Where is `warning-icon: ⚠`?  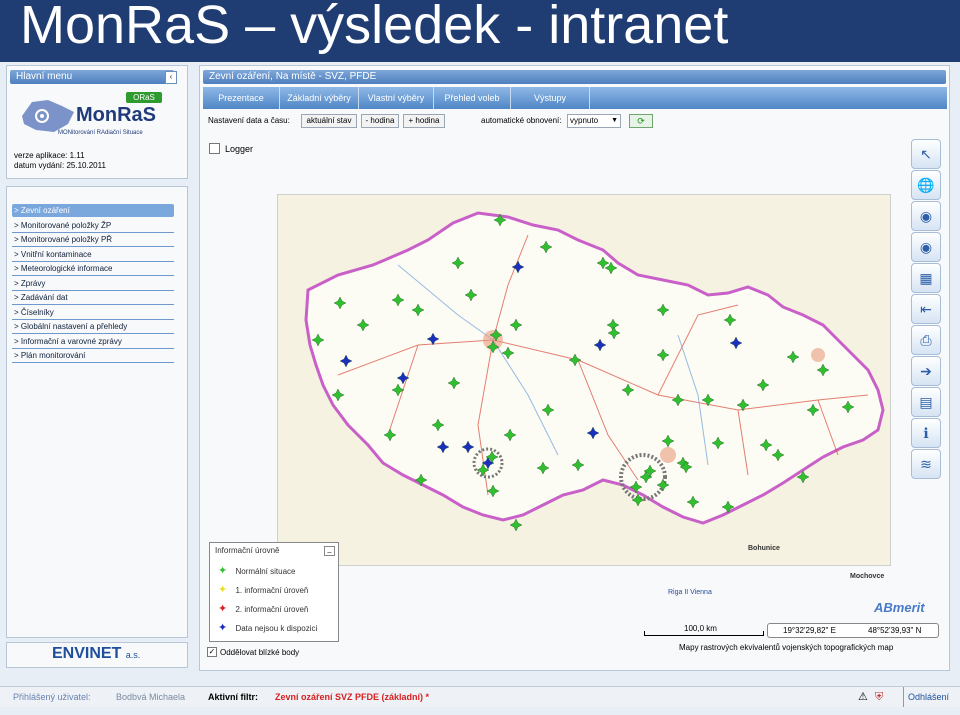 warning-icon: ⚠ is located at coordinates (863, 697).